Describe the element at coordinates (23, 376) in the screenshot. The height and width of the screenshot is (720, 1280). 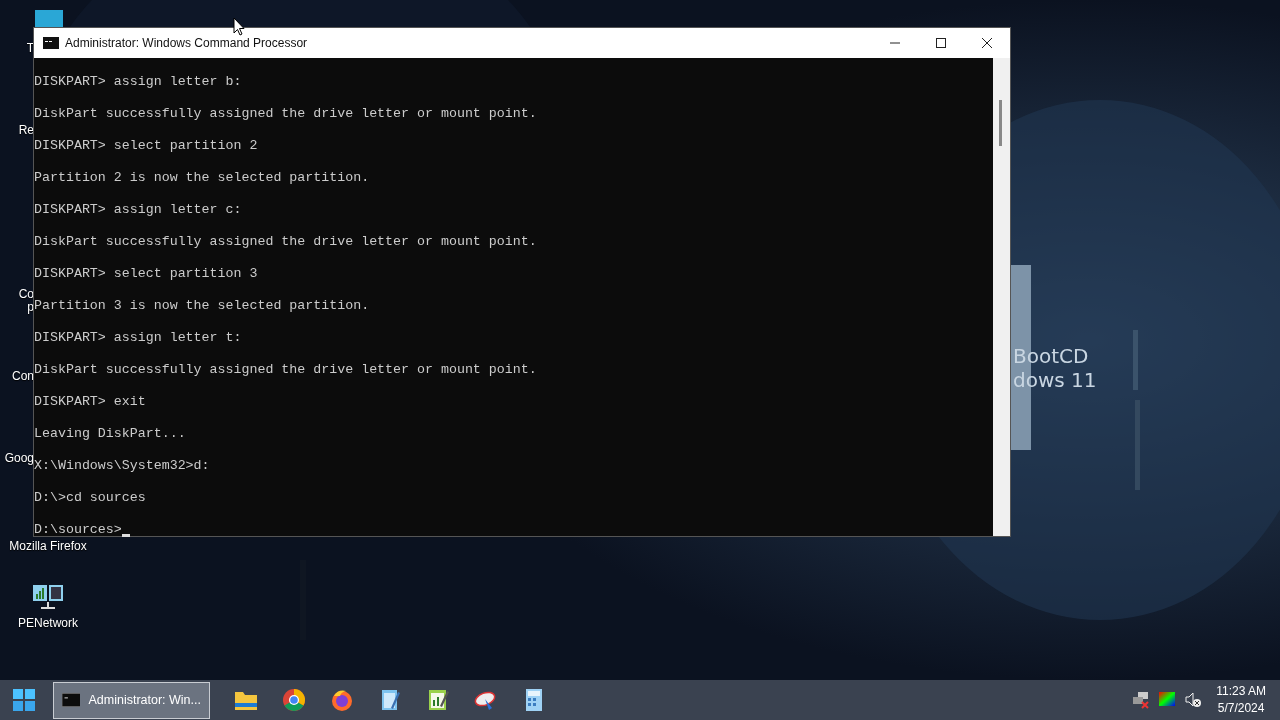
I see `desktop-icon-label: Con` at that location.